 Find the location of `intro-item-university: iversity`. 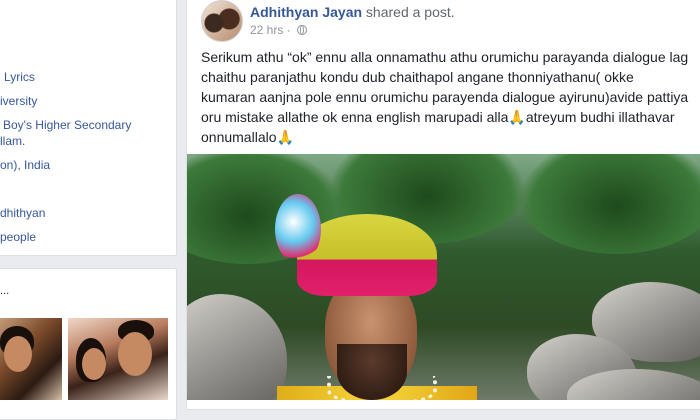

intro-item-university: iversity is located at coordinates (18, 101).